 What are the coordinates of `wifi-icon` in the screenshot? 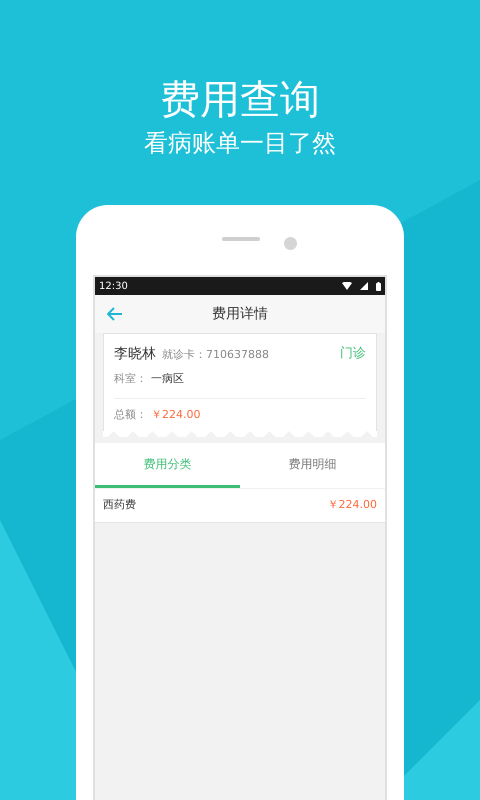 It's located at (347, 286).